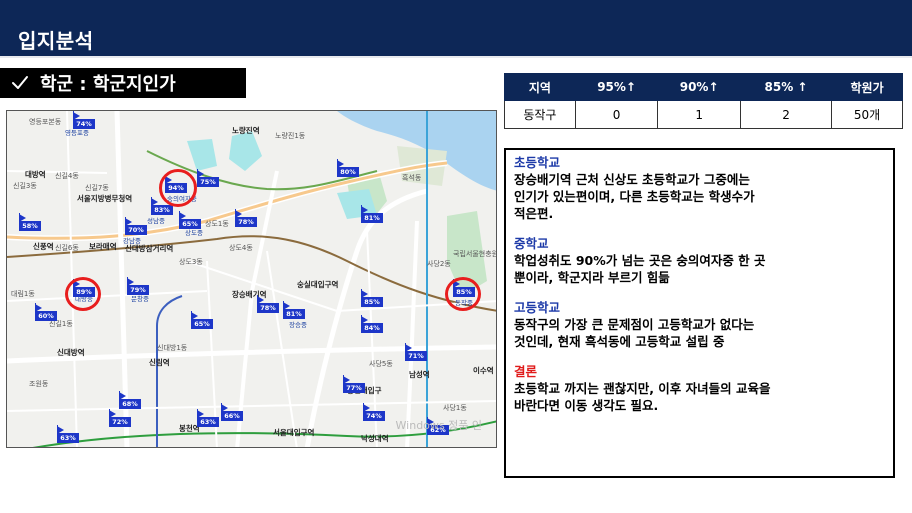 The width and height of the screenshot is (912, 513). Describe the element at coordinates (20, 82) in the screenshot. I see `check-icon` at that location.